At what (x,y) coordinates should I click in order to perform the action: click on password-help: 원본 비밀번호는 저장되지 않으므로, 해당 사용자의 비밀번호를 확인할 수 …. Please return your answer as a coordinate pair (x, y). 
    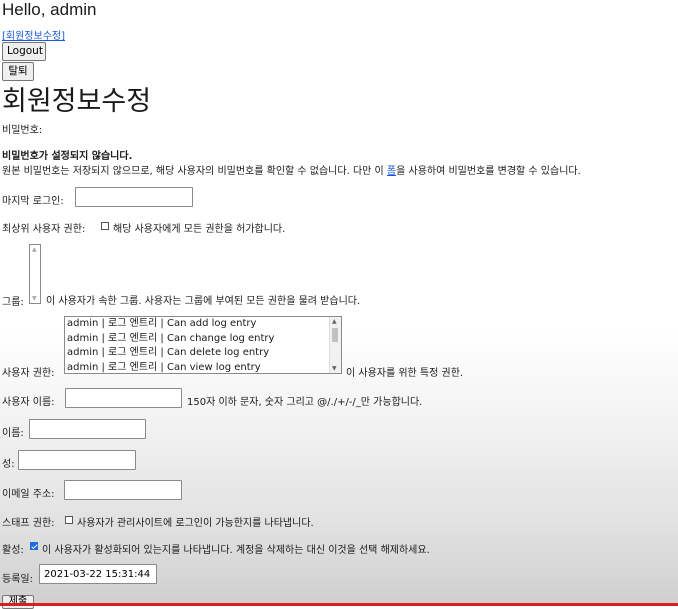
    Looking at the image, I should click on (291, 169).